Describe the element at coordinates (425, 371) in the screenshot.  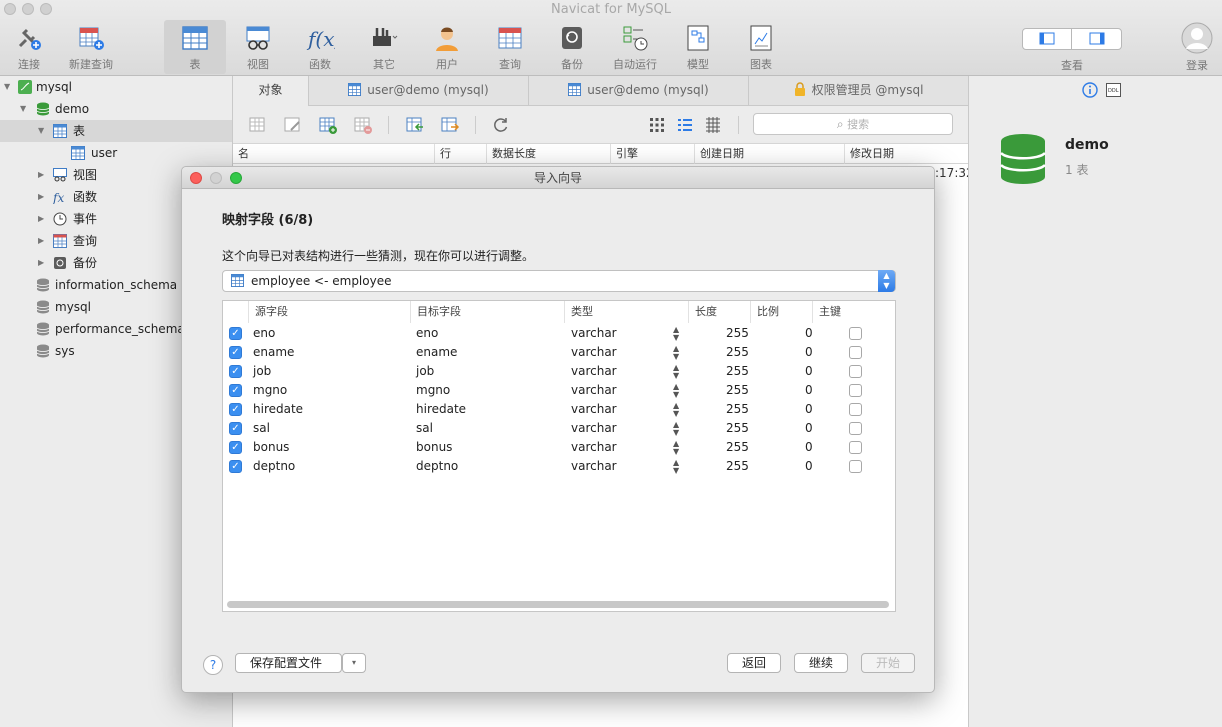
I see `target-field: job` at that location.